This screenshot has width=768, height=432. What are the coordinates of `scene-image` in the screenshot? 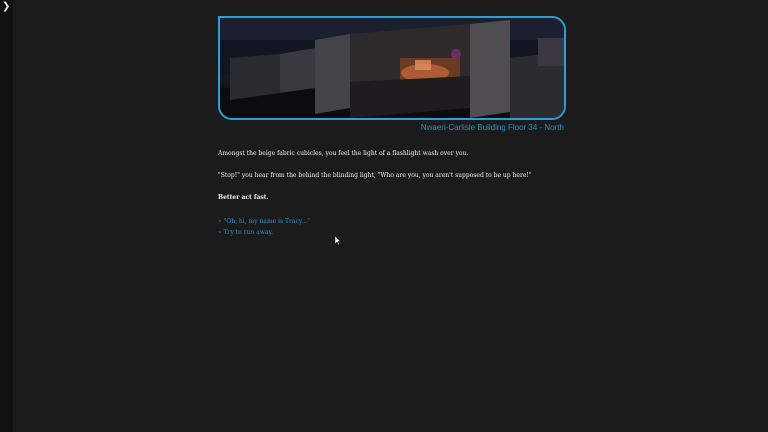 It's located at (392, 68).